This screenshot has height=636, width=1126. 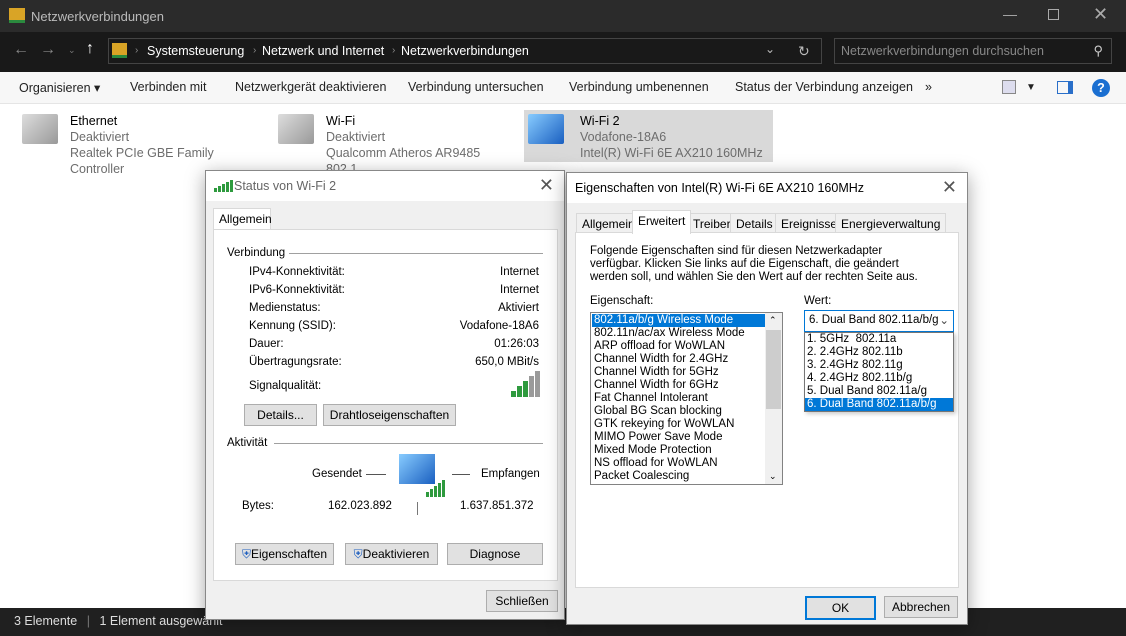 What do you see at coordinates (94, 121) in the screenshot?
I see `connection-name: Ethernet` at bounding box center [94, 121].